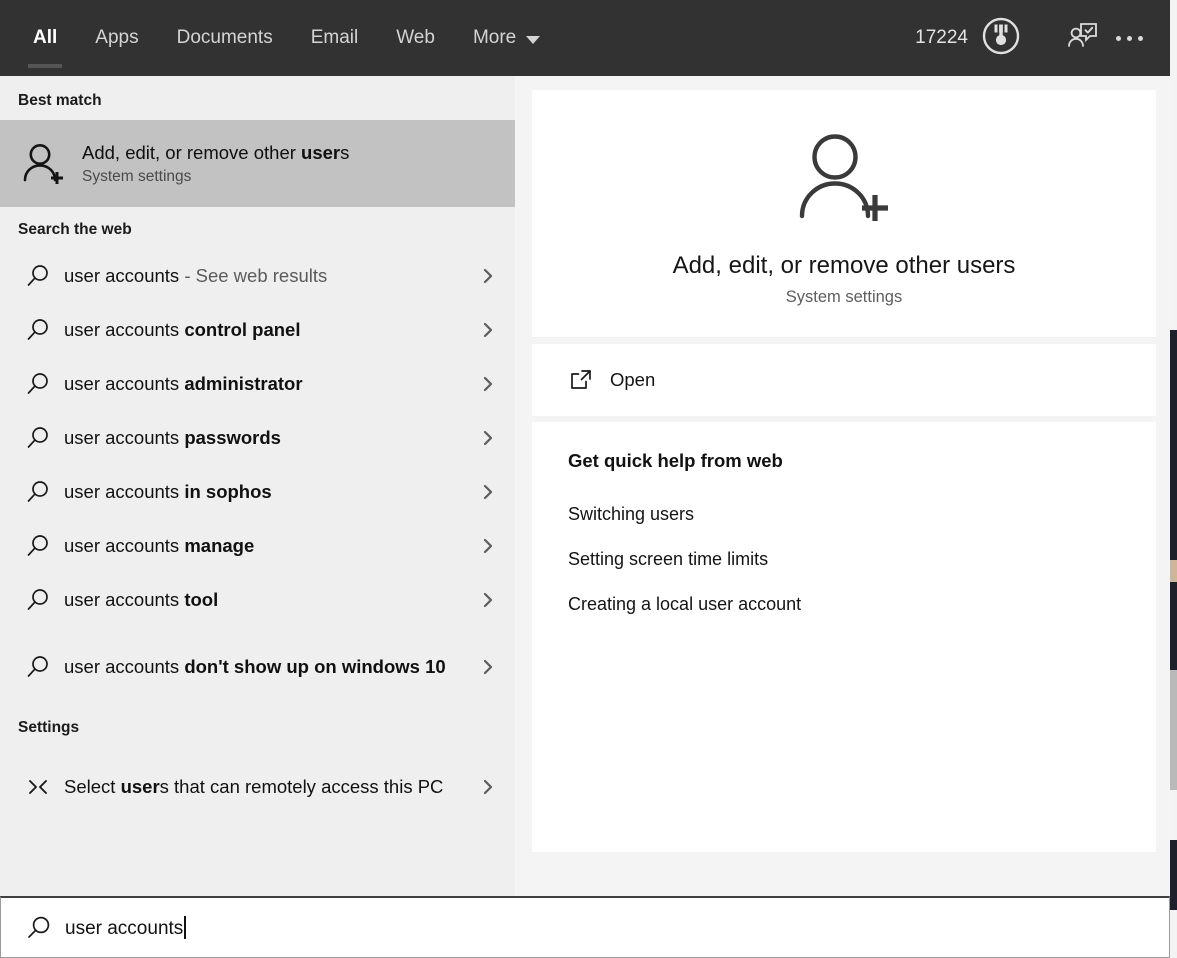  Describe the element at coordinates (844, 265) in the screenshot. I see `preview-title: Add, edit, or remove other users` at that location.